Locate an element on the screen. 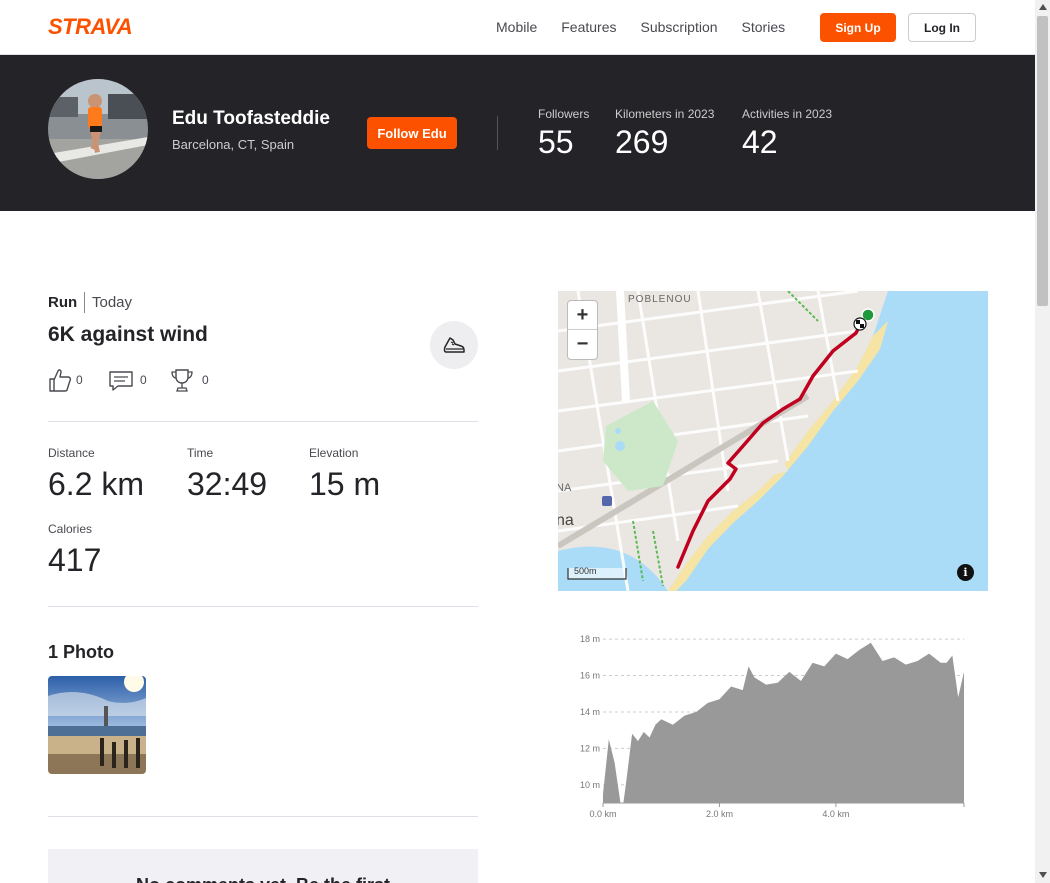  kudos-button: 0 is located at coordinates (65, 380).